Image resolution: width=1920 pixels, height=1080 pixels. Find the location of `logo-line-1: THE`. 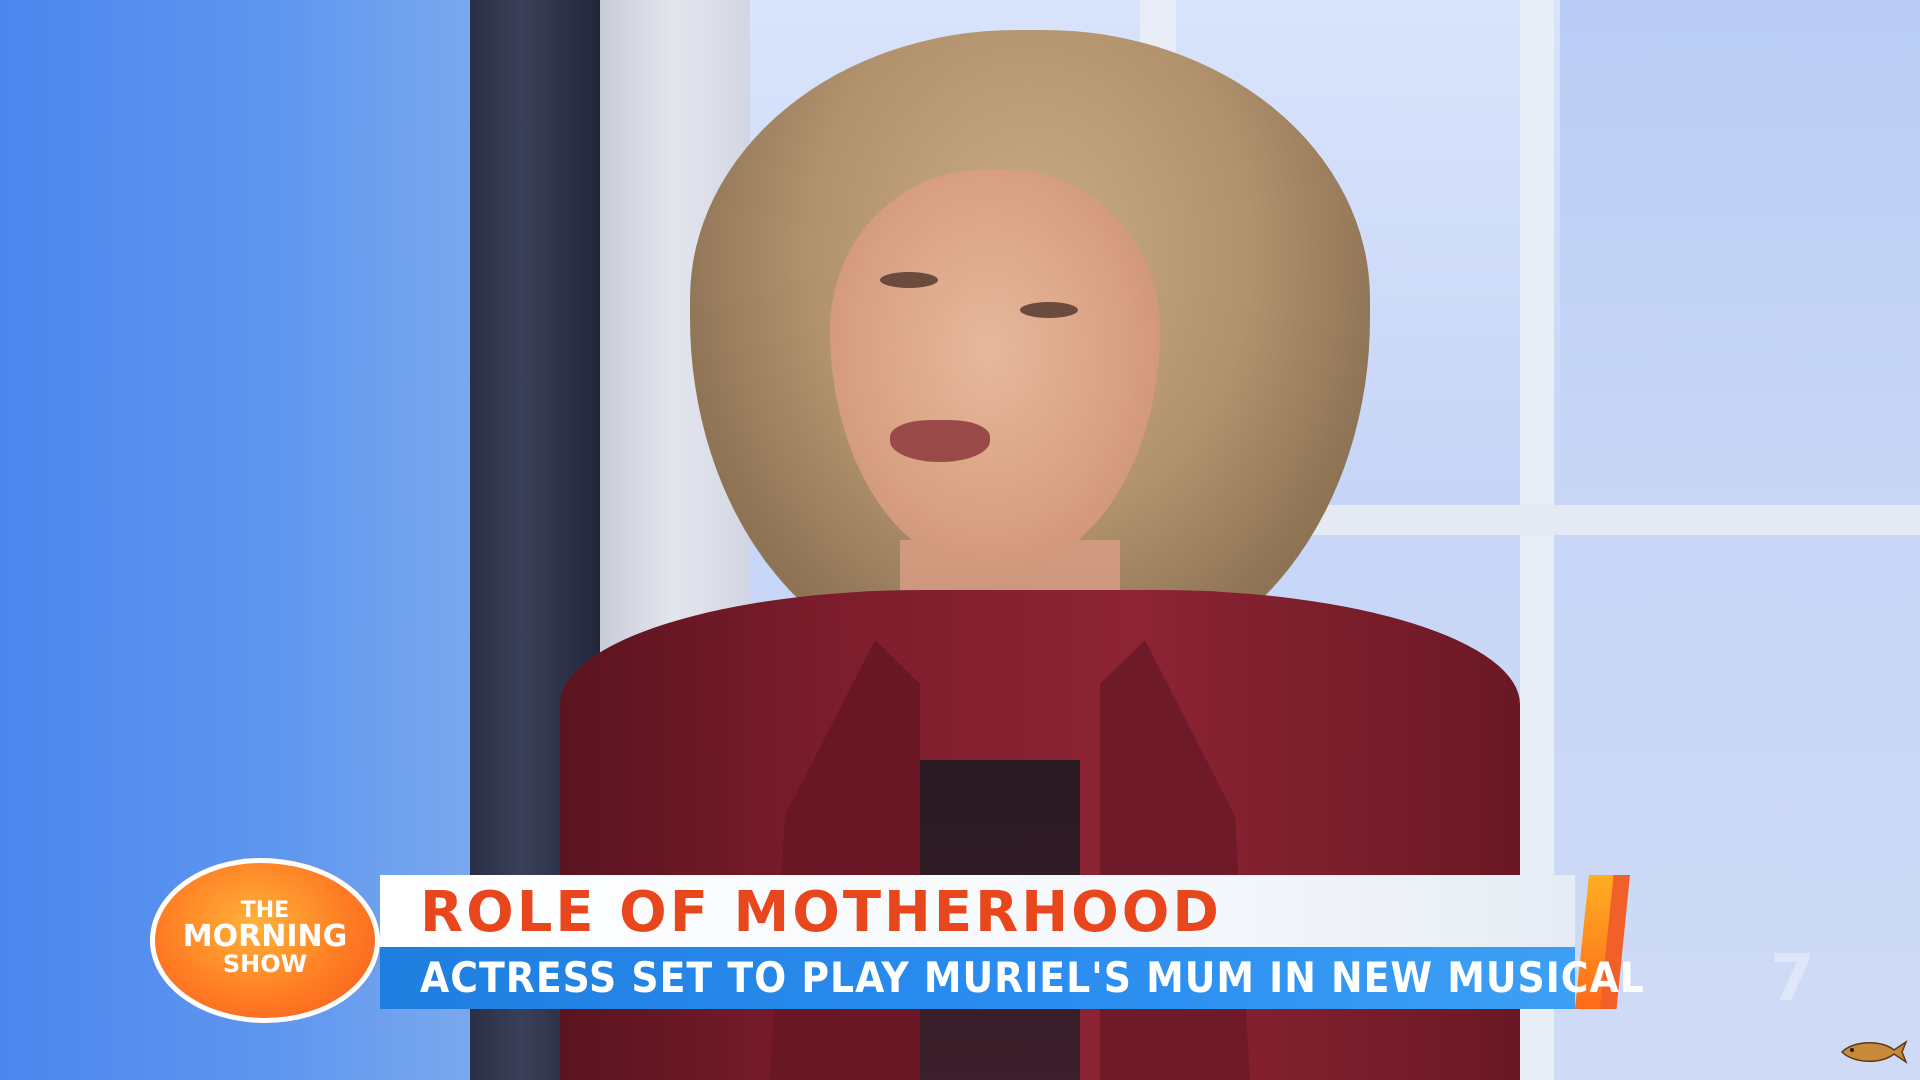

logo-line-1: THE is located at coordinates (265, 910).